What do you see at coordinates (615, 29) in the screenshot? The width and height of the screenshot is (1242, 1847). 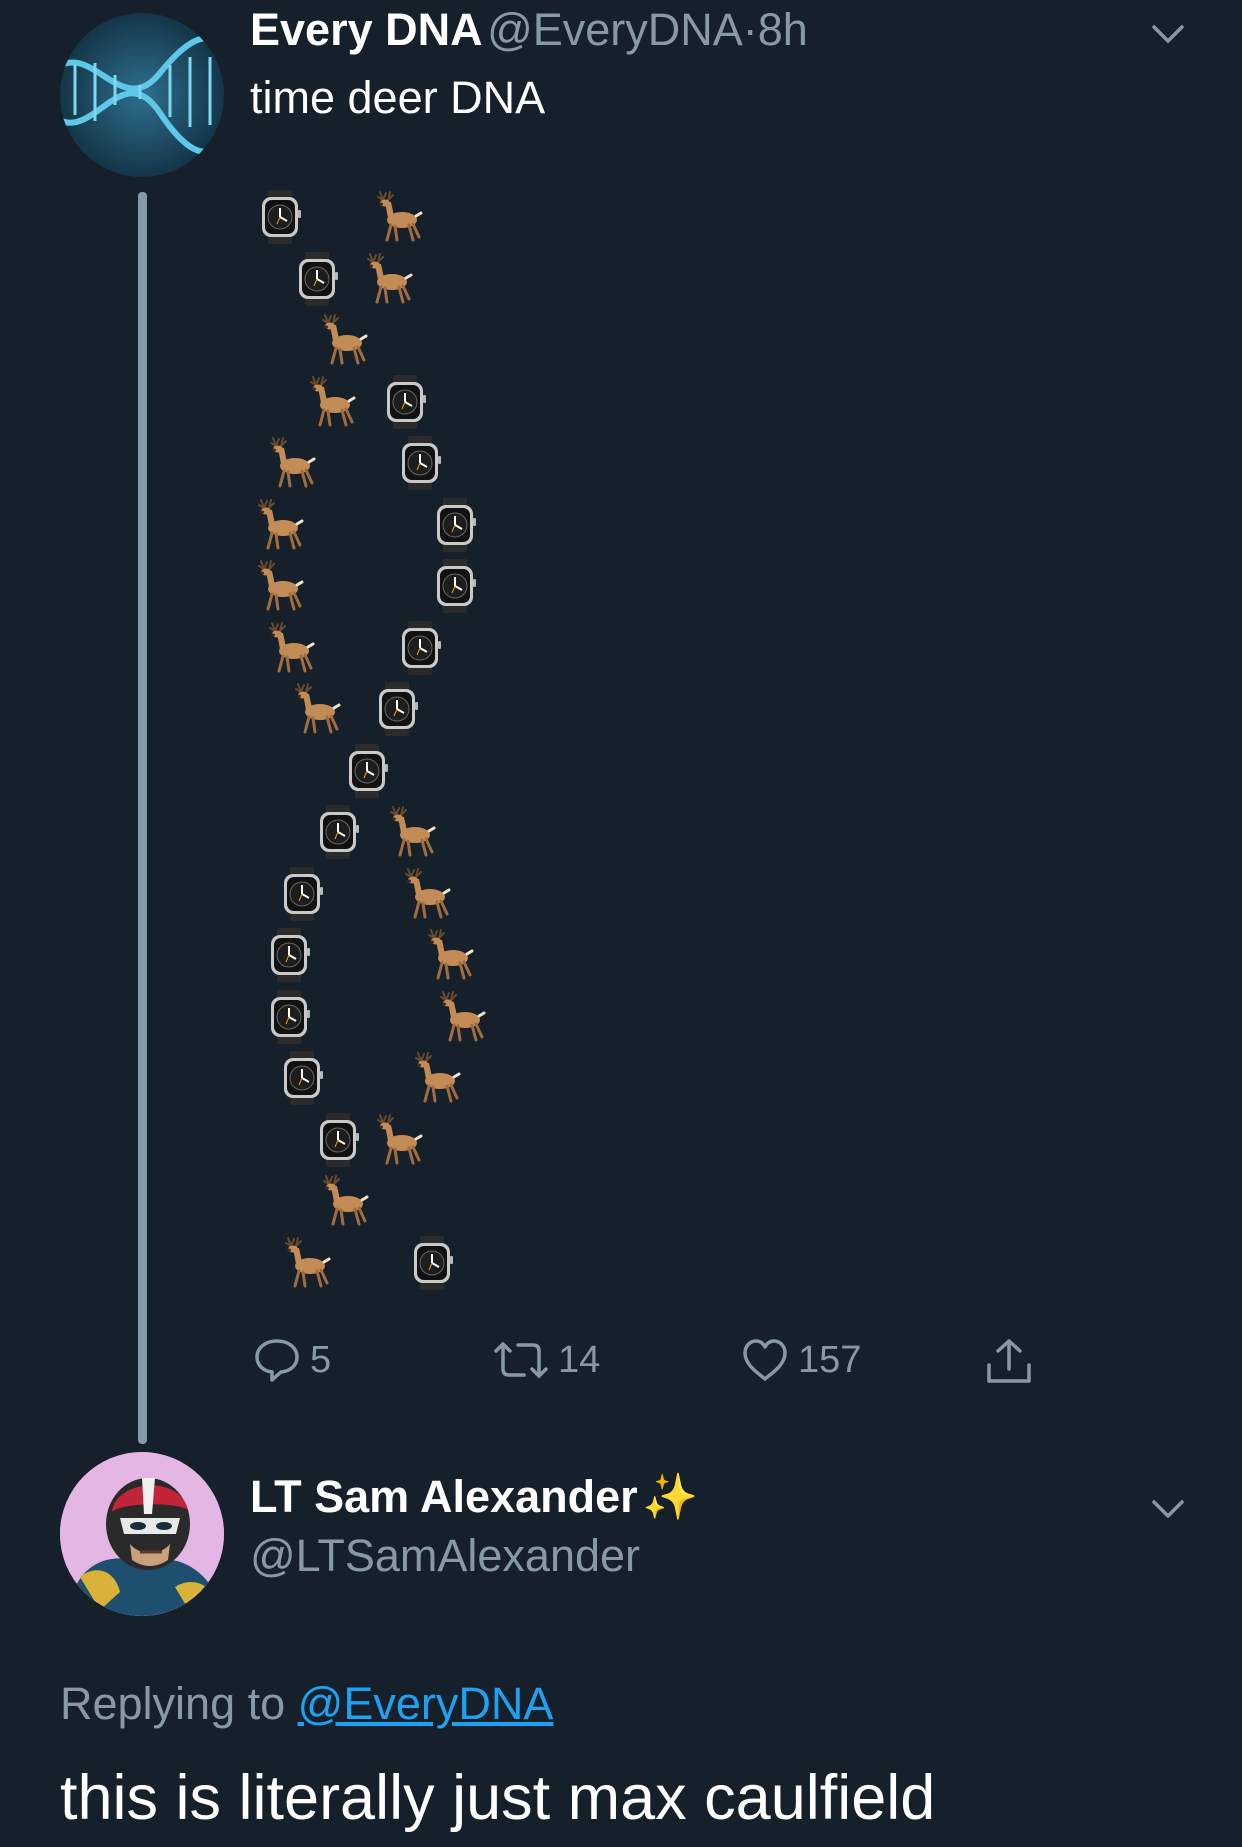 I see `author-handle: @EveryDNA` at bounding box center [615, 29].